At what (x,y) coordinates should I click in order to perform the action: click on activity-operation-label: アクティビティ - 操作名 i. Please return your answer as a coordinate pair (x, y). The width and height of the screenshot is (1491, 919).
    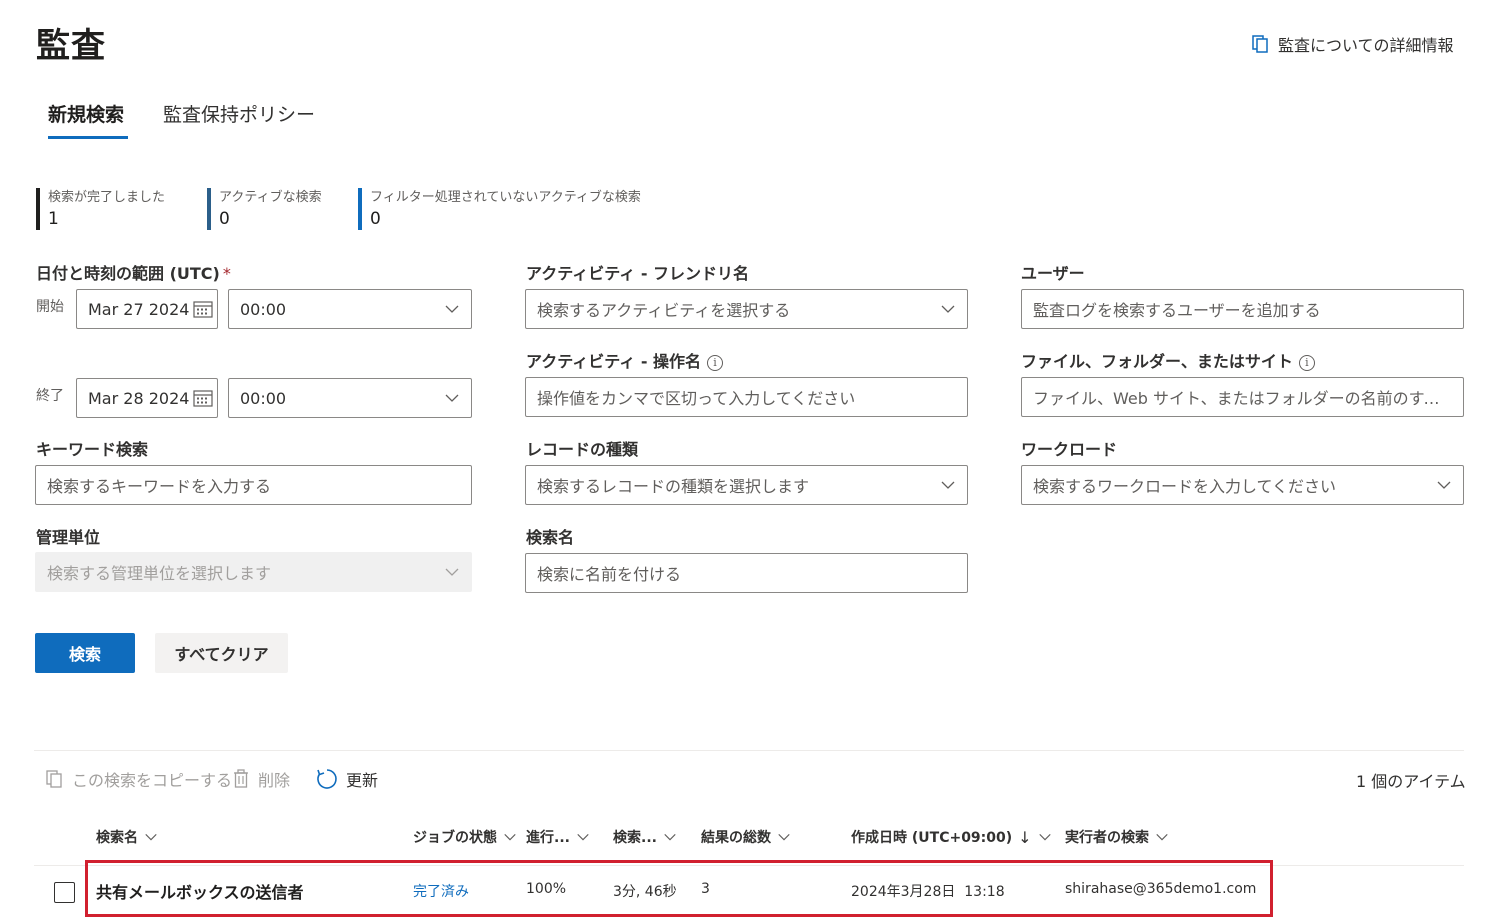
    Looking at the image, I should click on (625, 360).